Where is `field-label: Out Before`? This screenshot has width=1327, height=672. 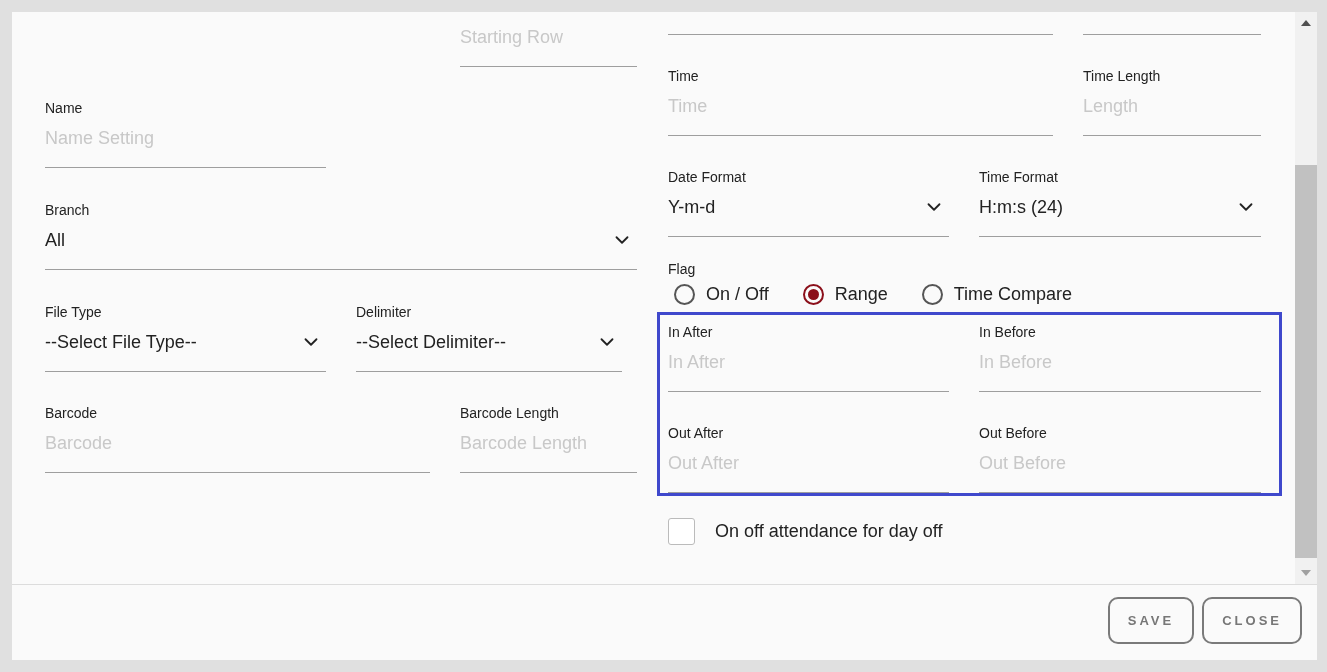 field-label: Out Before is located at coordinates (1013, 433).